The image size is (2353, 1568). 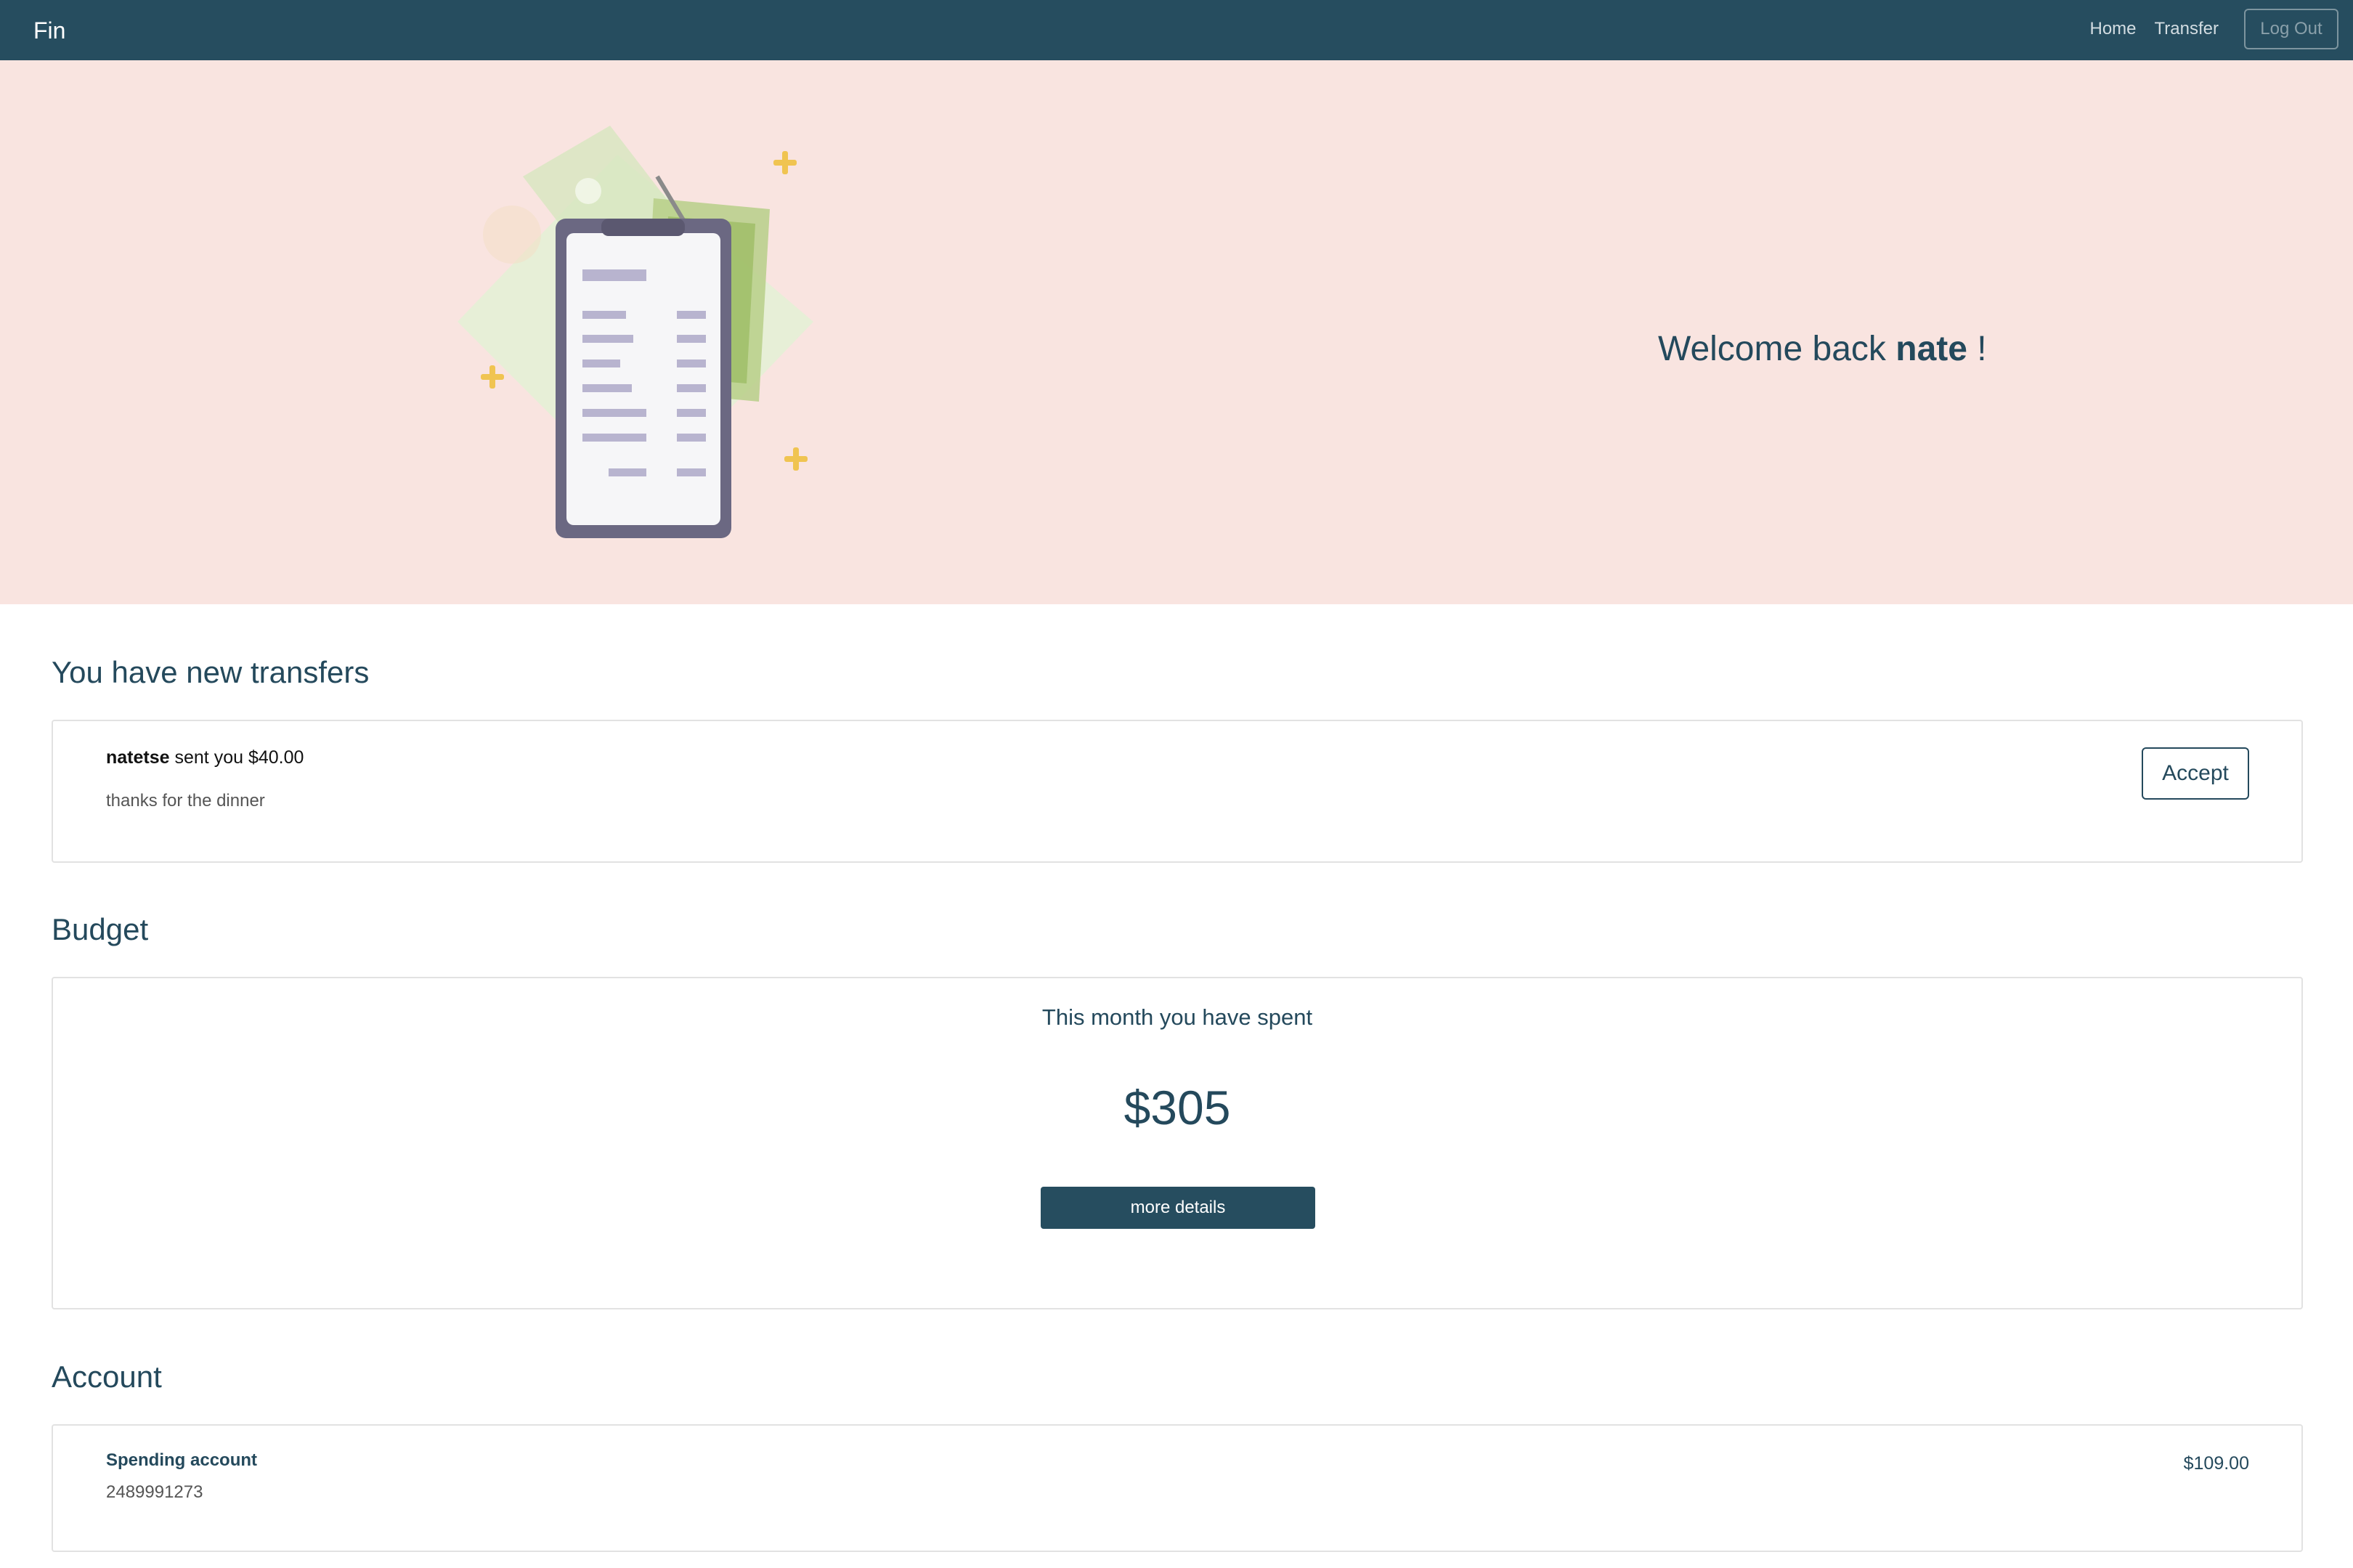 I want to click on account-number: 2489991273, so click(x=154, y=1492).